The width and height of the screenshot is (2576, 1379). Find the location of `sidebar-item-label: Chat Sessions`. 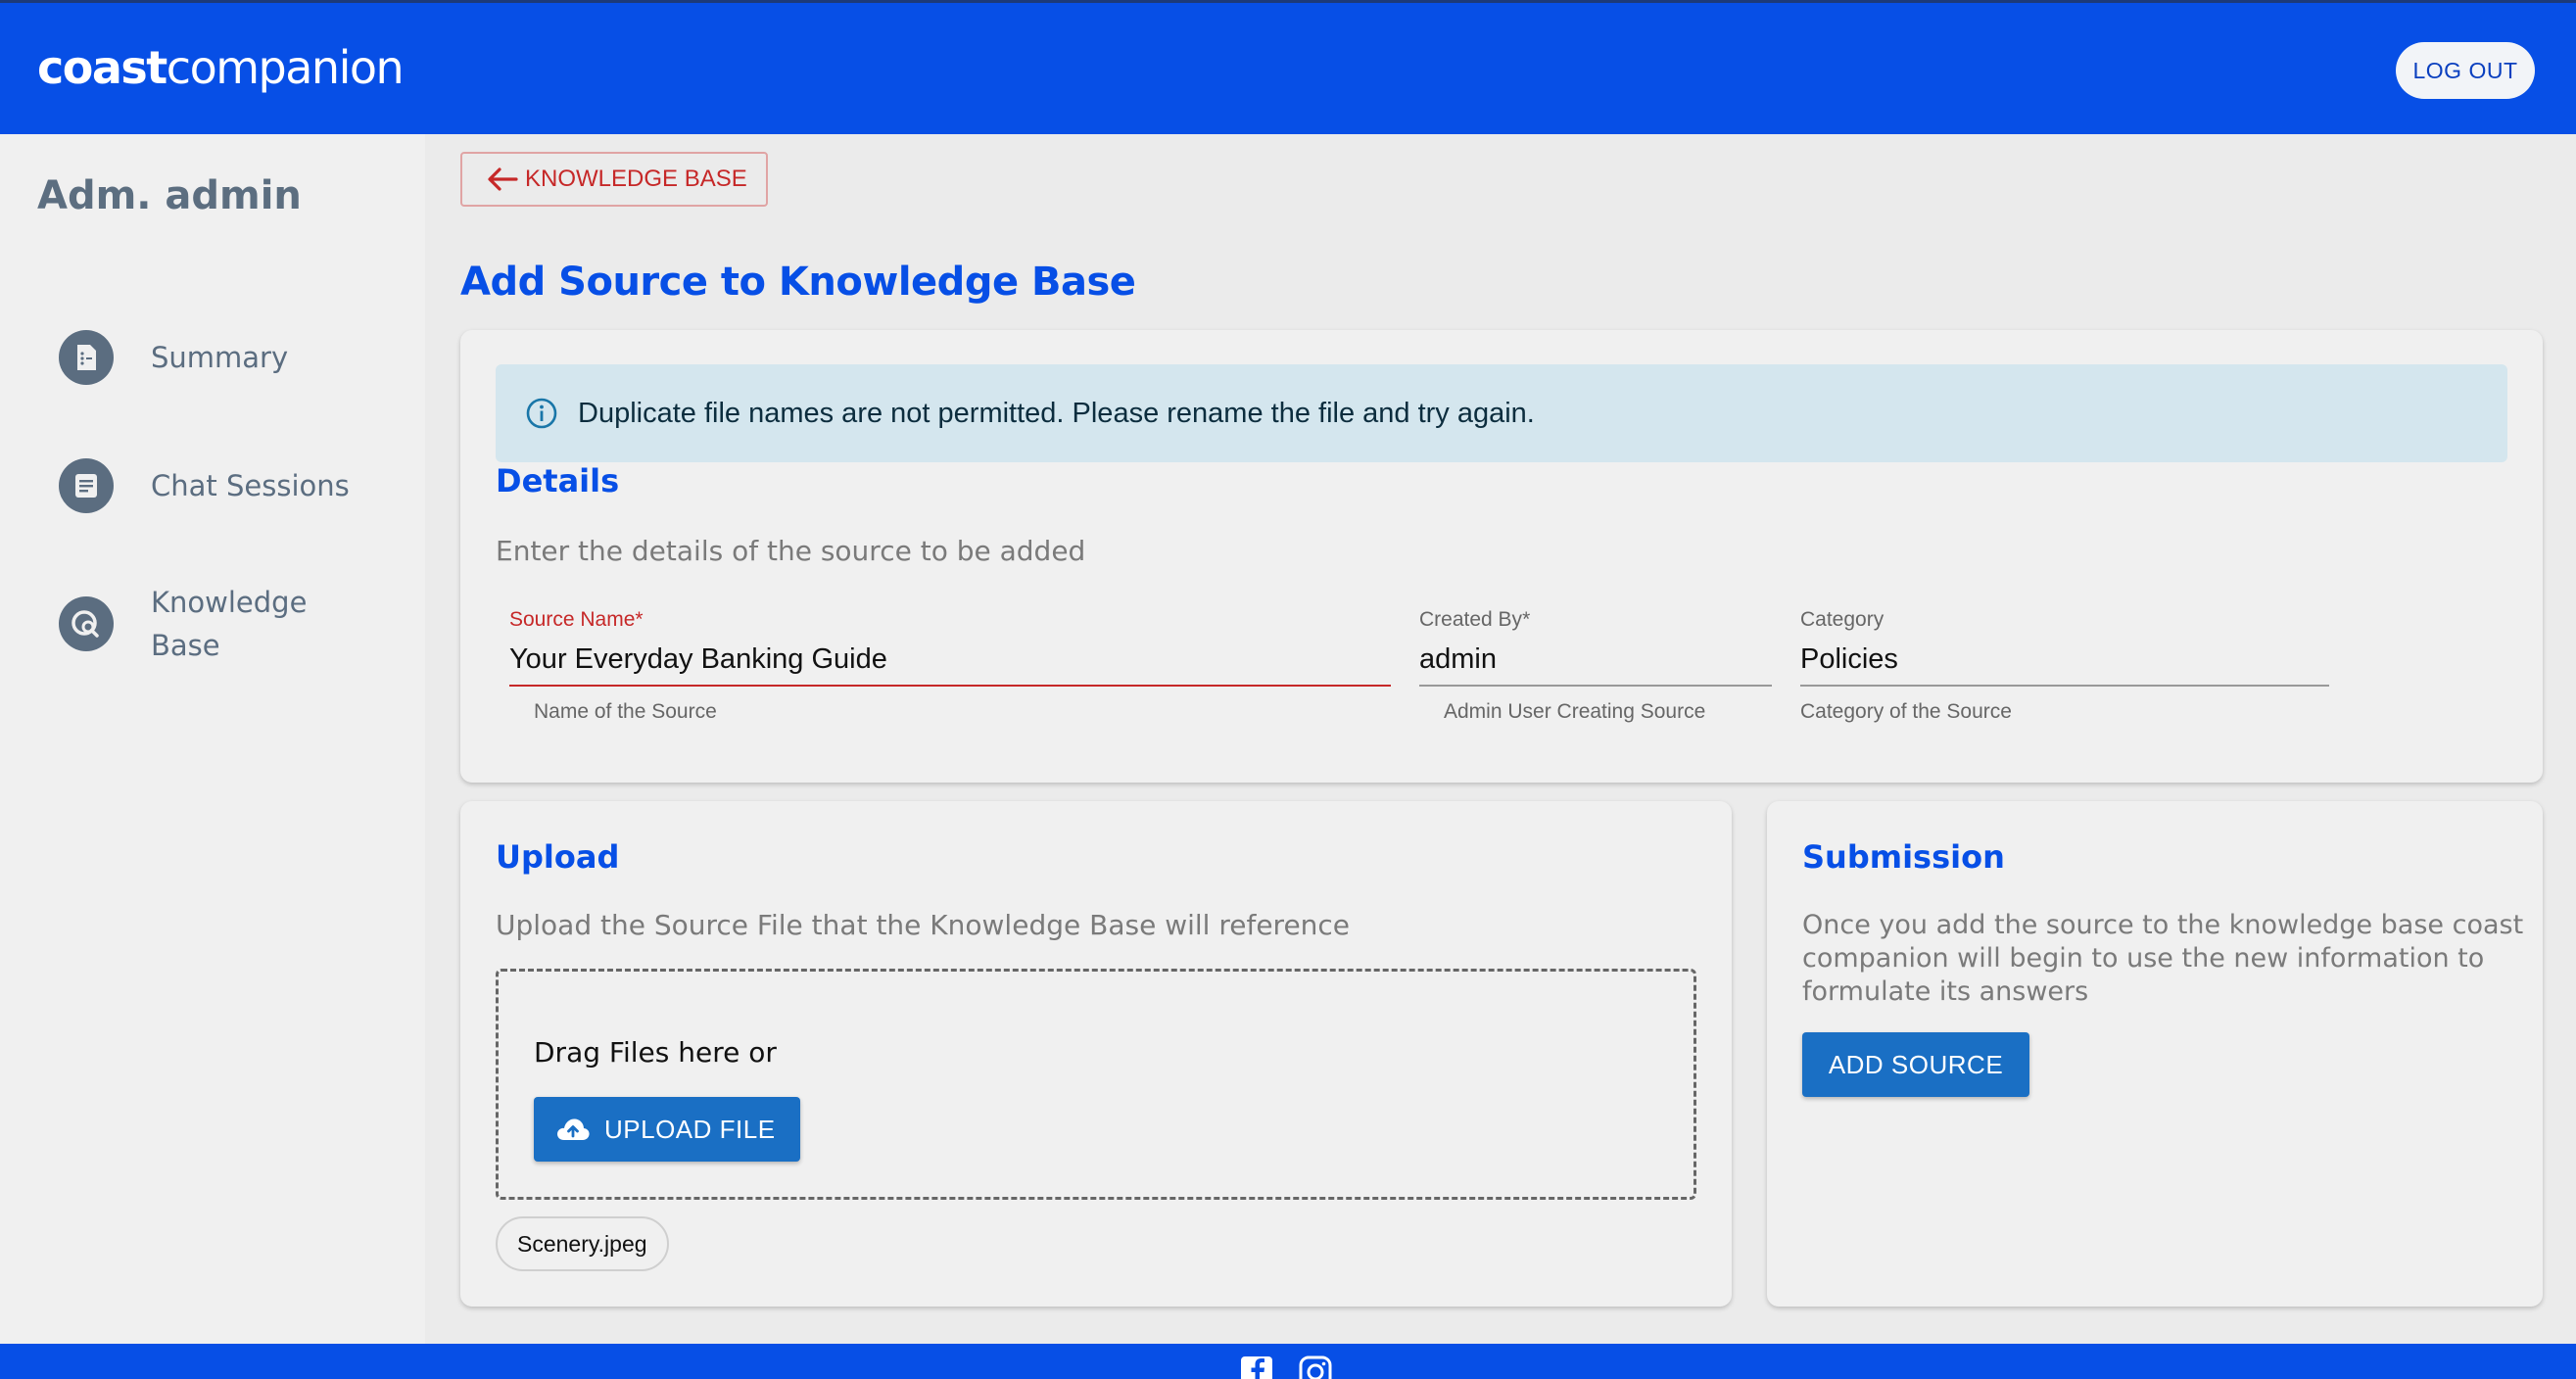

sidebar-item-label: Chat Sessions is located at coordinates (251, 485).